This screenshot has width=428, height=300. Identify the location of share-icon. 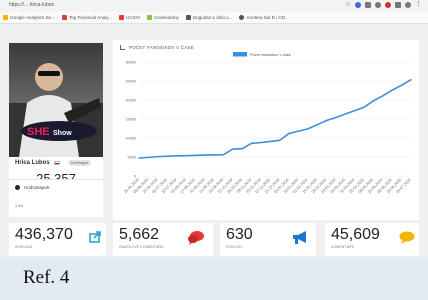
(95, 237).